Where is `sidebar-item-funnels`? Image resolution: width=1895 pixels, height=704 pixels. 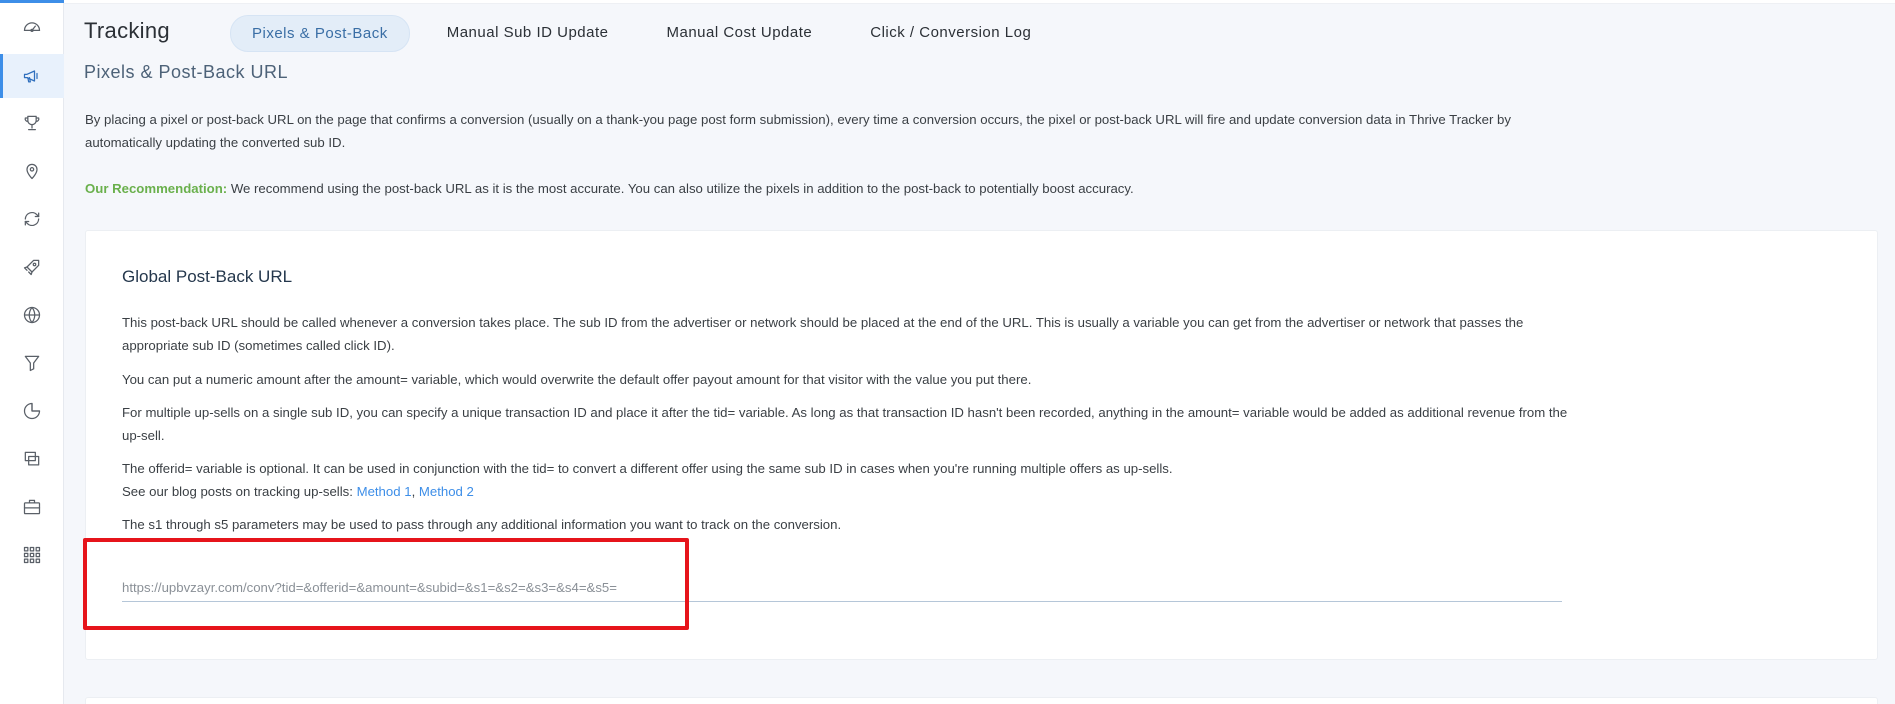 sidebar-item-funnels is located at coordinates (32, 363).